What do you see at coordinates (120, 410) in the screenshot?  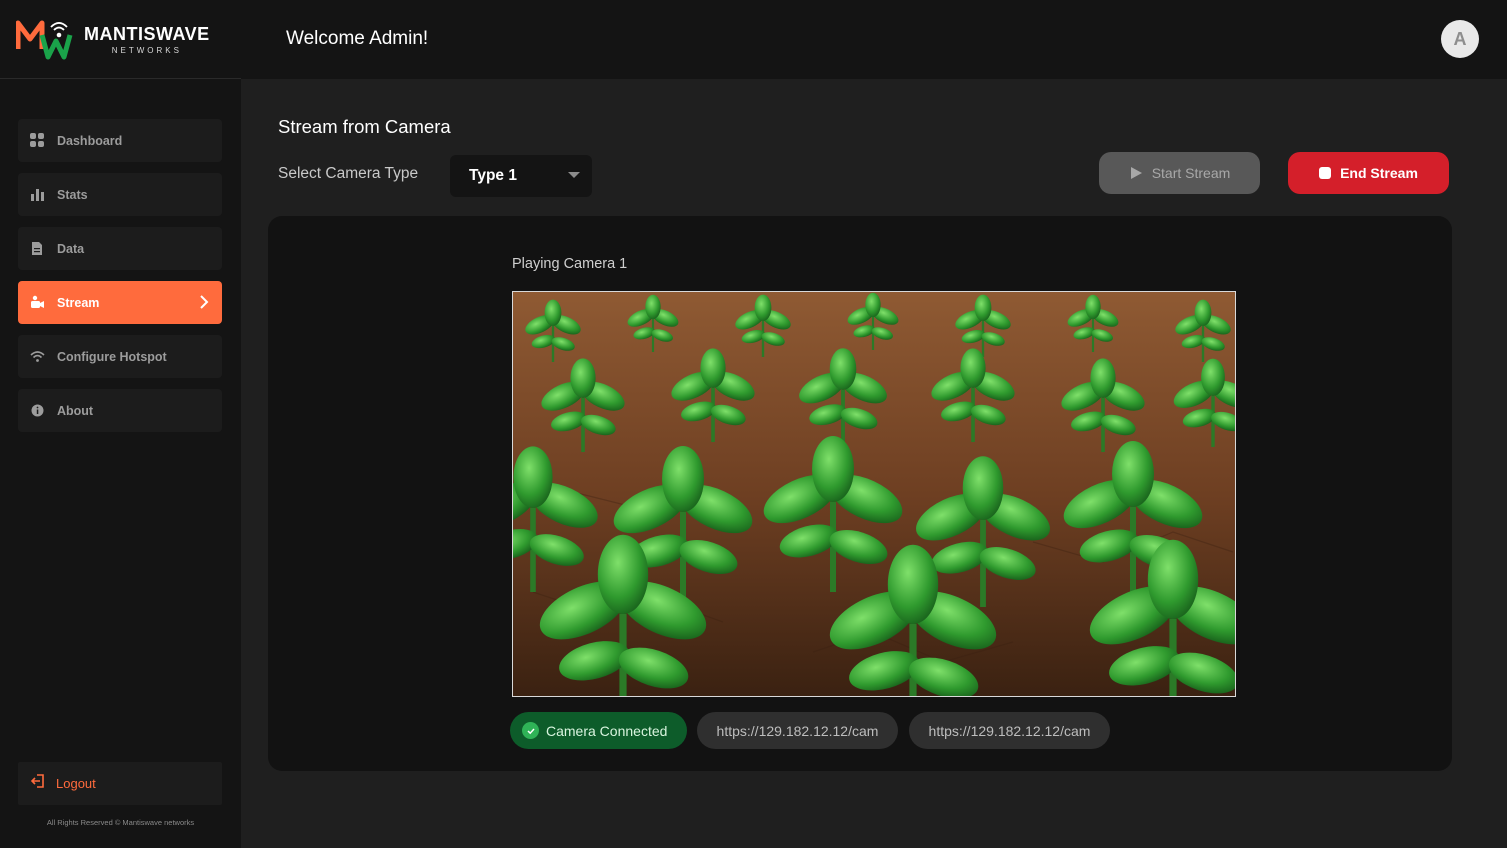 I see `sidebar-item-about: About` at bounding box center [120, 410].